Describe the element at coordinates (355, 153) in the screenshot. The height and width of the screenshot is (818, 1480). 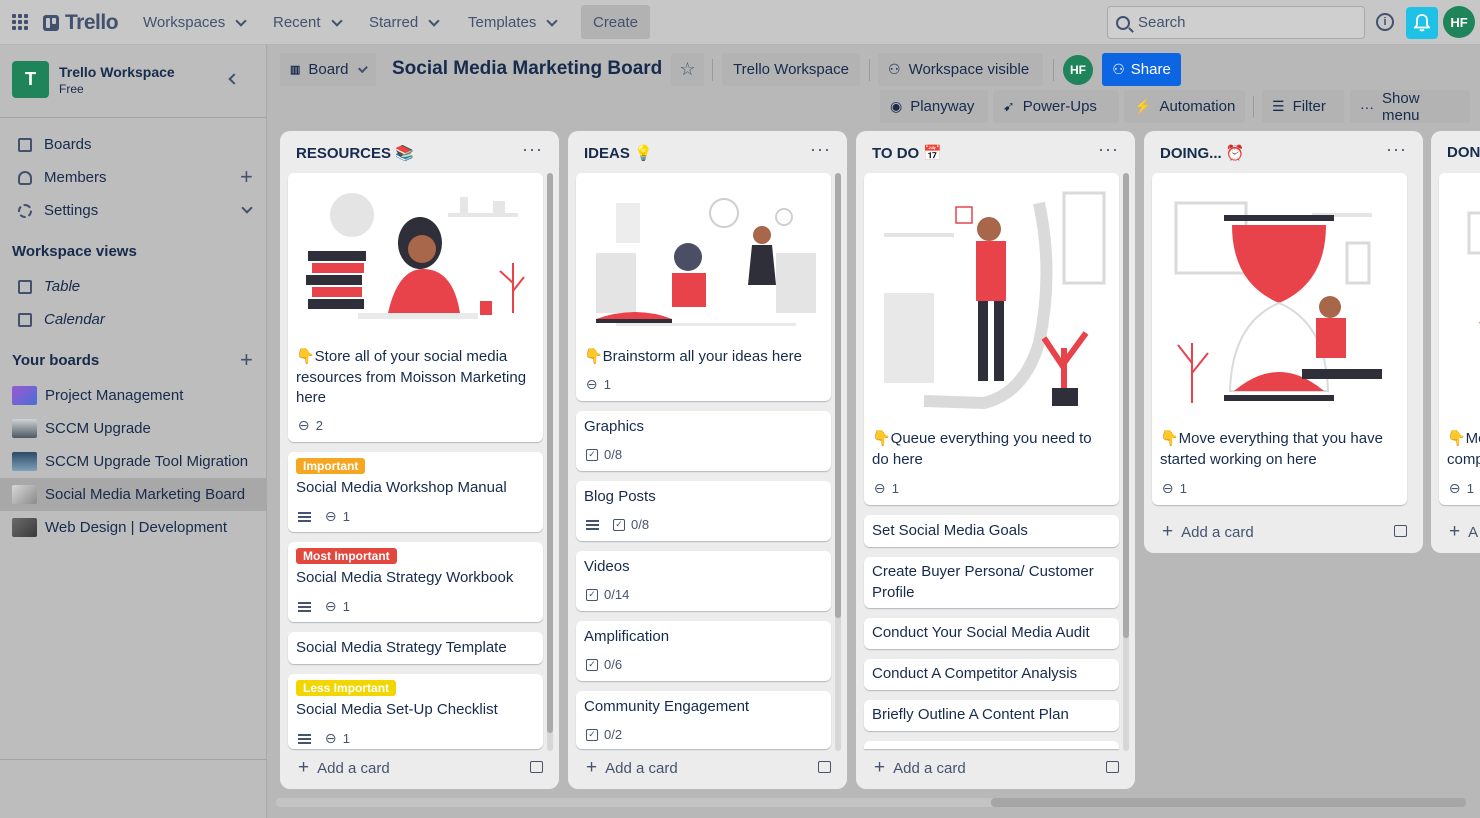
I see `list-title: RESOURCES 📚` at that location.